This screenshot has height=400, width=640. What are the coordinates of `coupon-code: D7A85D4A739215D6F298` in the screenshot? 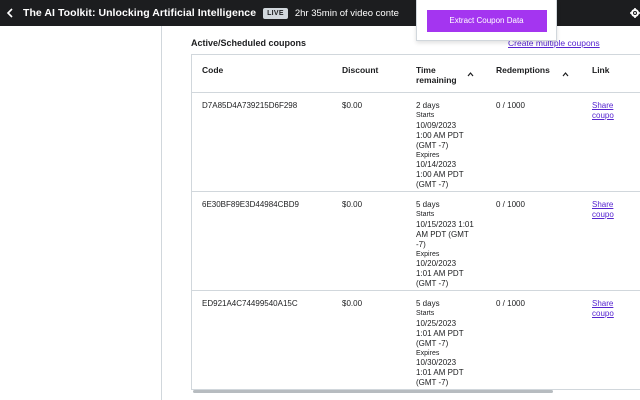 It's located at (250, 105).